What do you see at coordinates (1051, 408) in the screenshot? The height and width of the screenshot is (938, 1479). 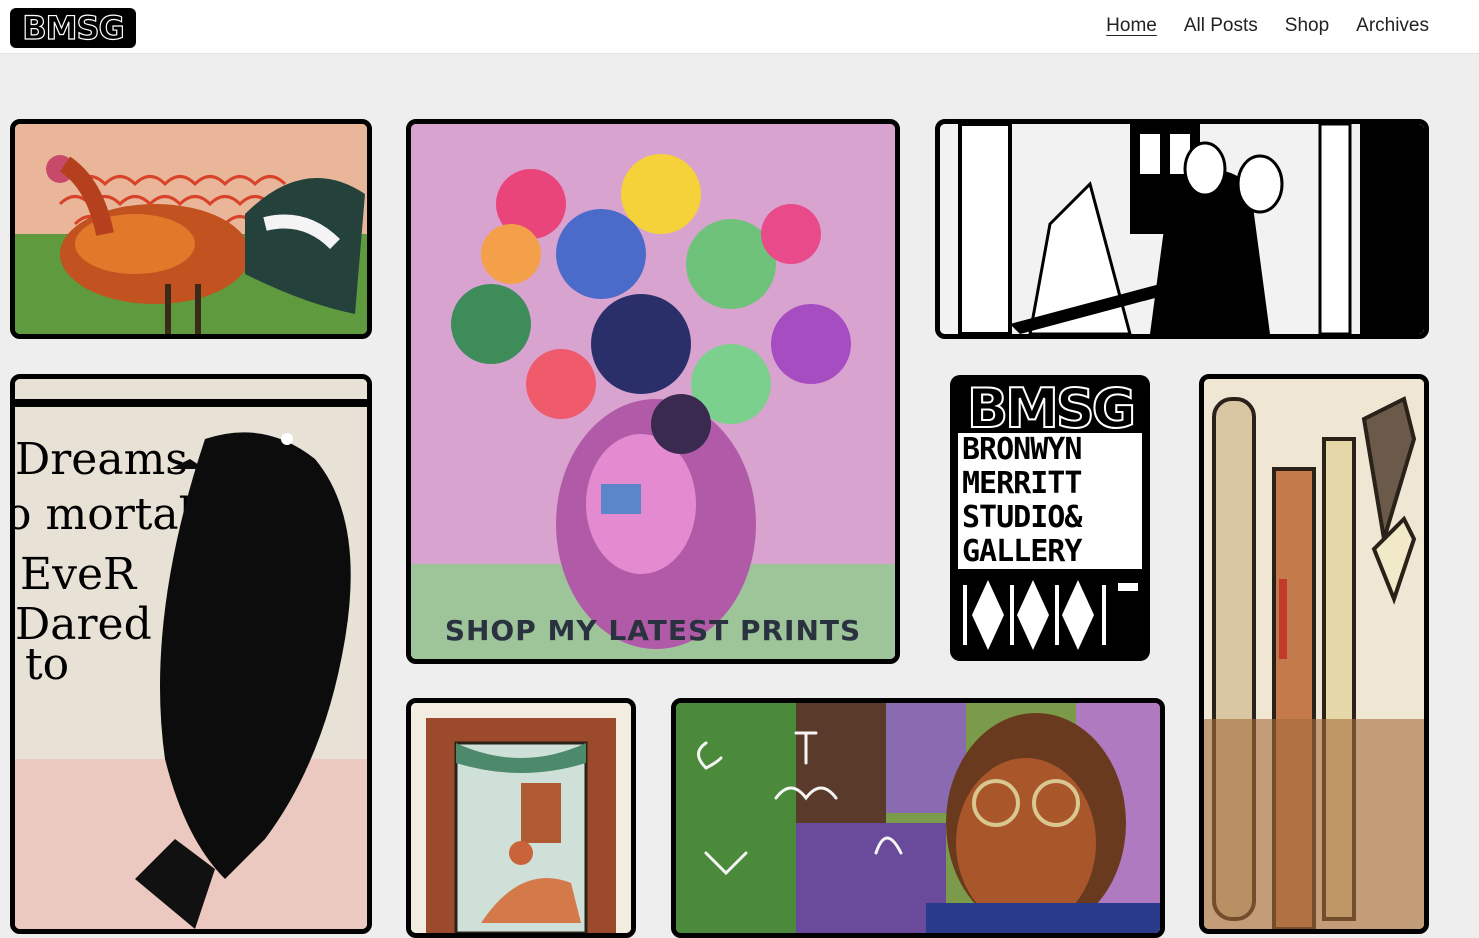 I see `studio-logo-monogram: BMSG` at bounding box center [1051, 408].